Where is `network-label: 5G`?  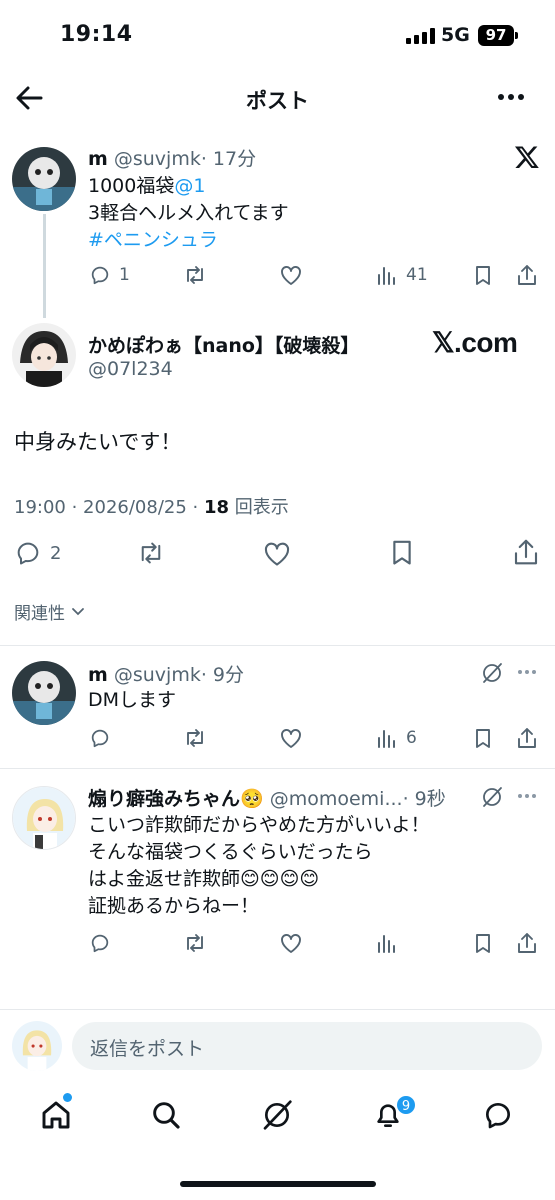 network-label: 5G is located at coordinates (455, 35).